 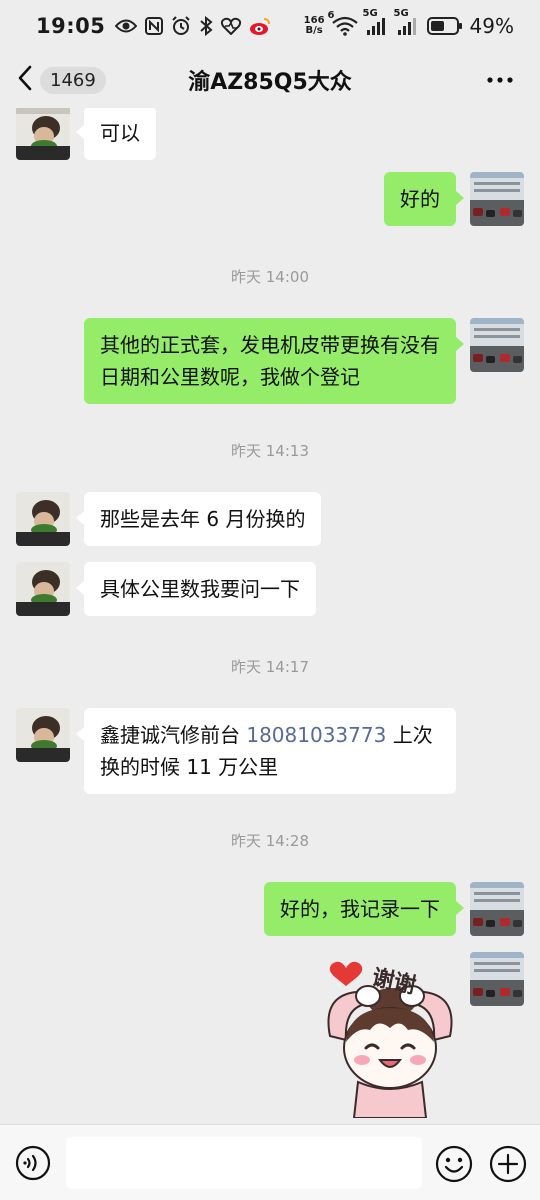 What do you see at coordinates (196, 589) in the screenshot?
I see `message-bubble: 具体公里数我要问一下` at bounding box center [196, 589].